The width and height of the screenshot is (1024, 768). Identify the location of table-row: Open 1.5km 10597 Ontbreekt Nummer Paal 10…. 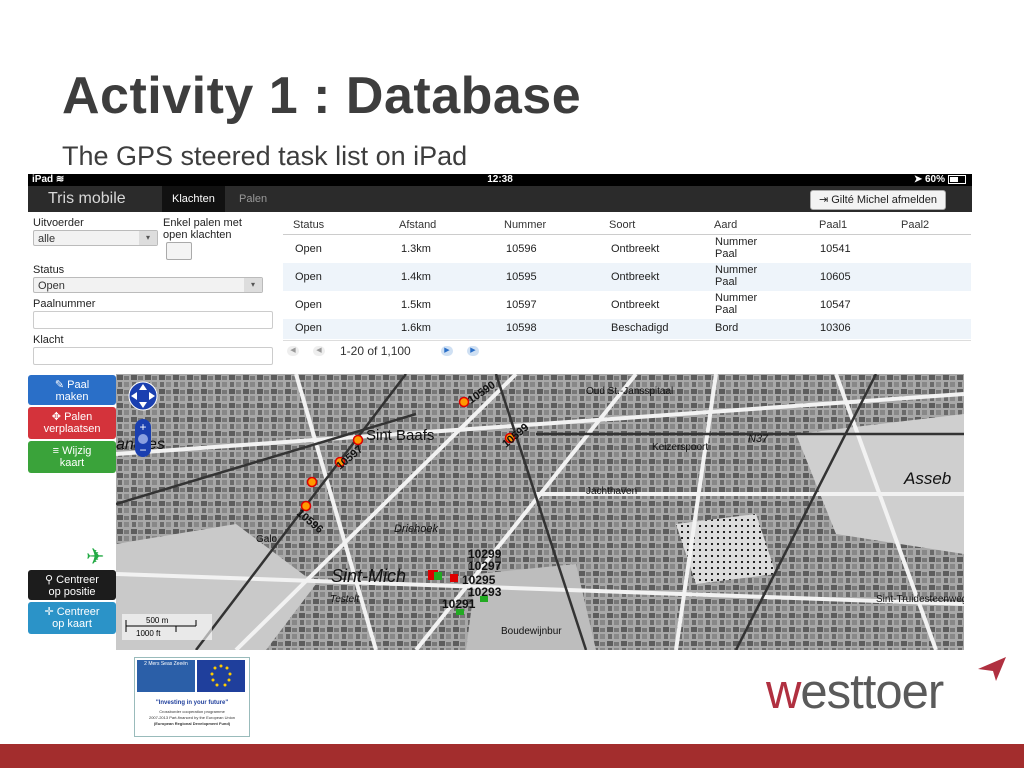
(627, 305).